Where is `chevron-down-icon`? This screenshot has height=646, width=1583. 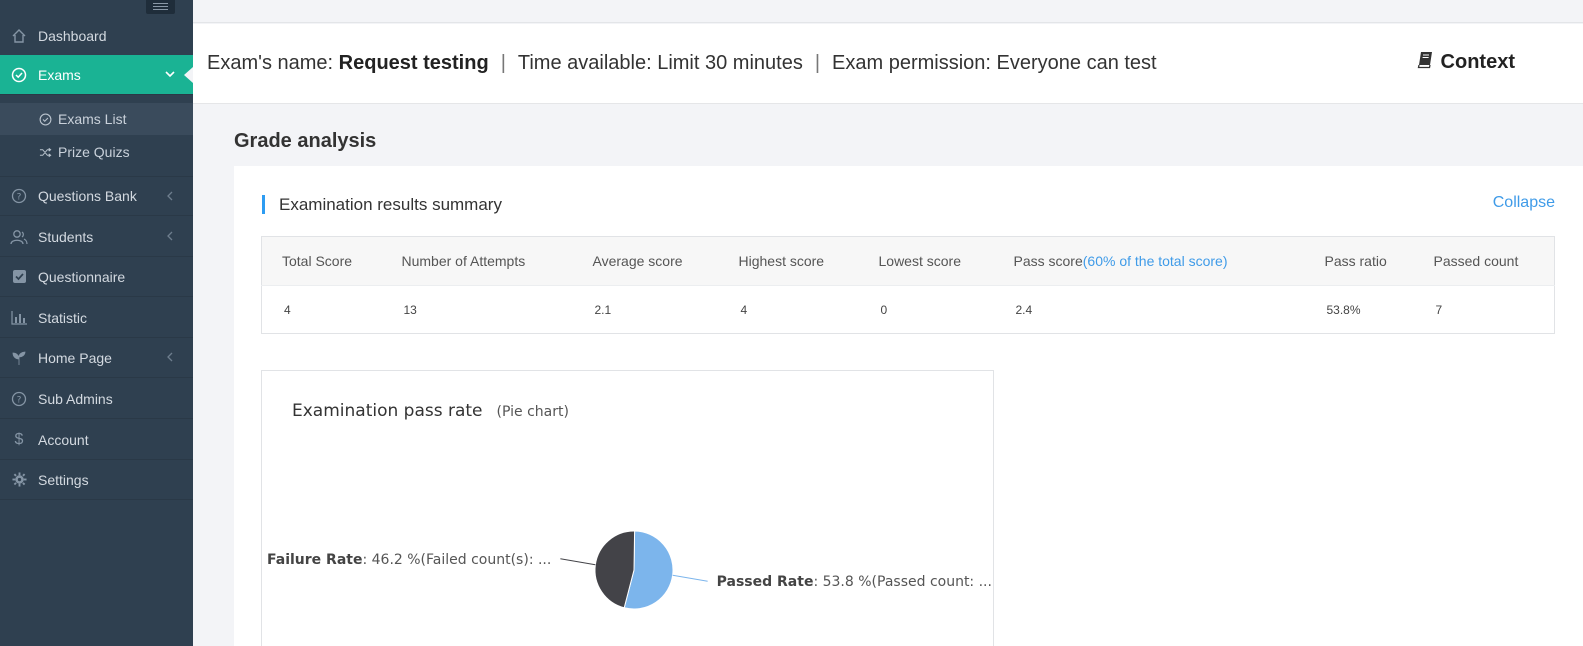 chevron-down-icon is located at coordinates (170, 75).